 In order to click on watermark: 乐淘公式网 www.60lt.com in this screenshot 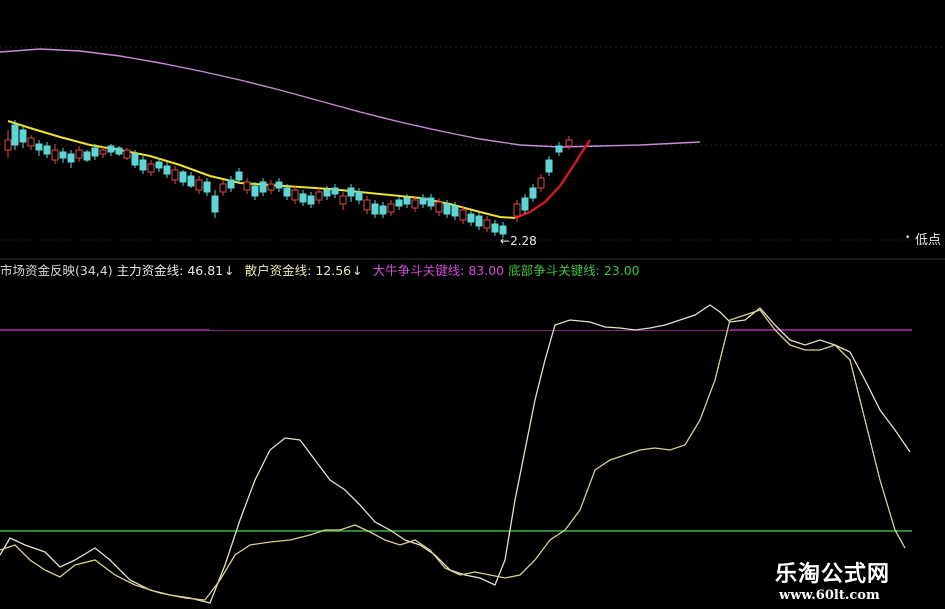, I will do `click(851, 579)`.